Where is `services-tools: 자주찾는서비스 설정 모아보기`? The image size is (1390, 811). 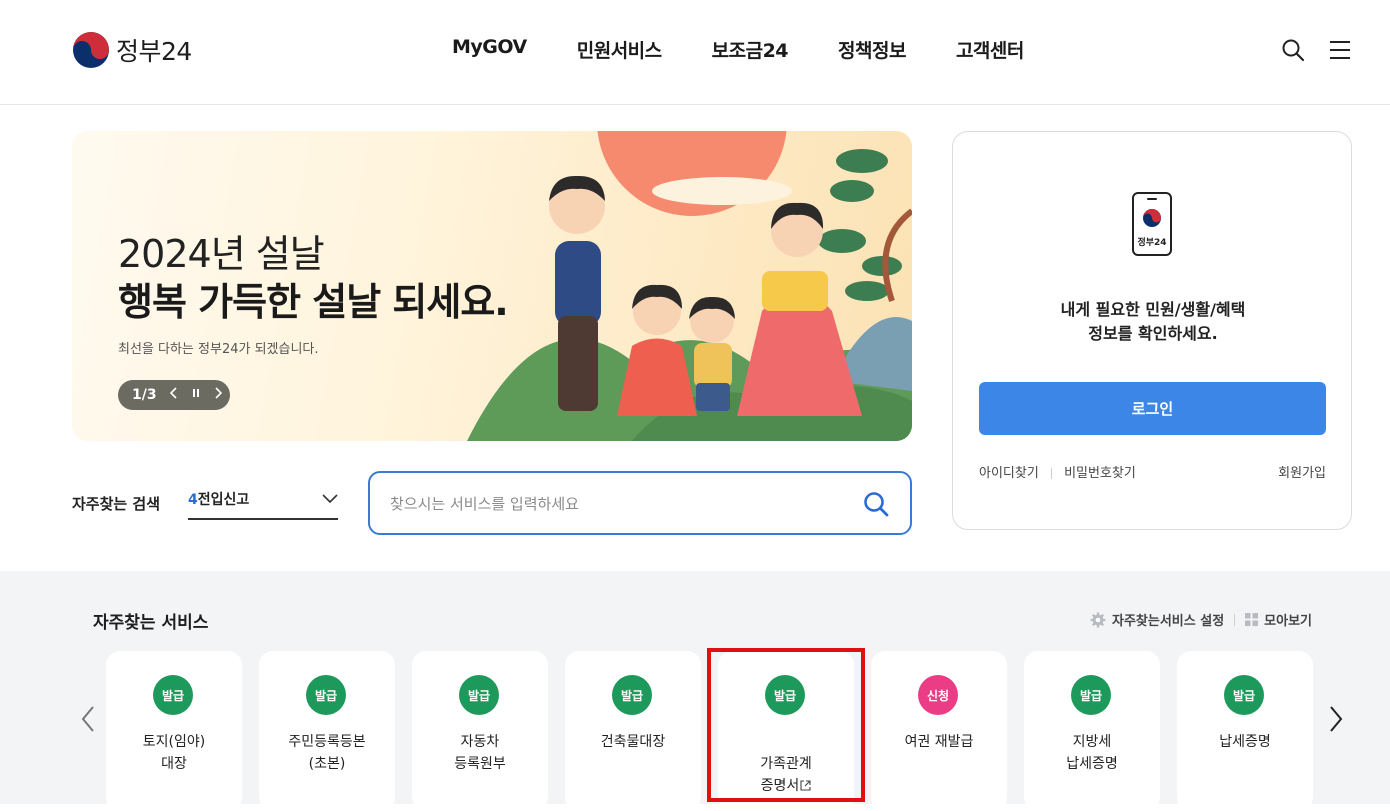
services-tools: 자주찾는서비스 설정 모아보기 is located at coordinates (1201, 619).